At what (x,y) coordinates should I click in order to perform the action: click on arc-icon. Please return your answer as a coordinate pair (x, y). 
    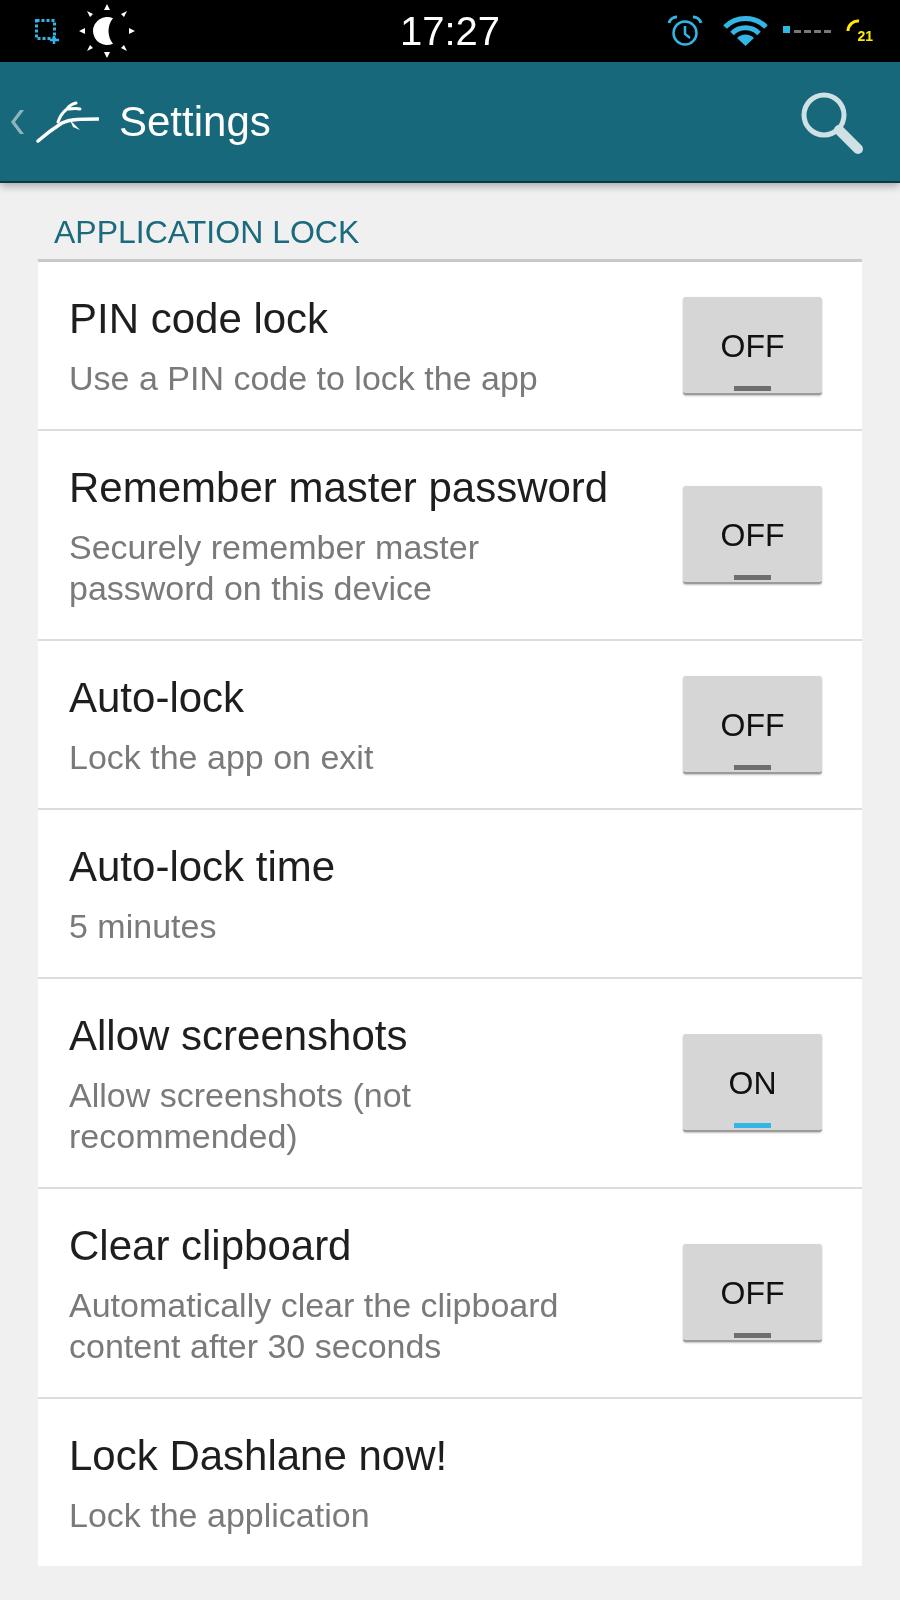
    Looking at the image, I should click on (853, 25).